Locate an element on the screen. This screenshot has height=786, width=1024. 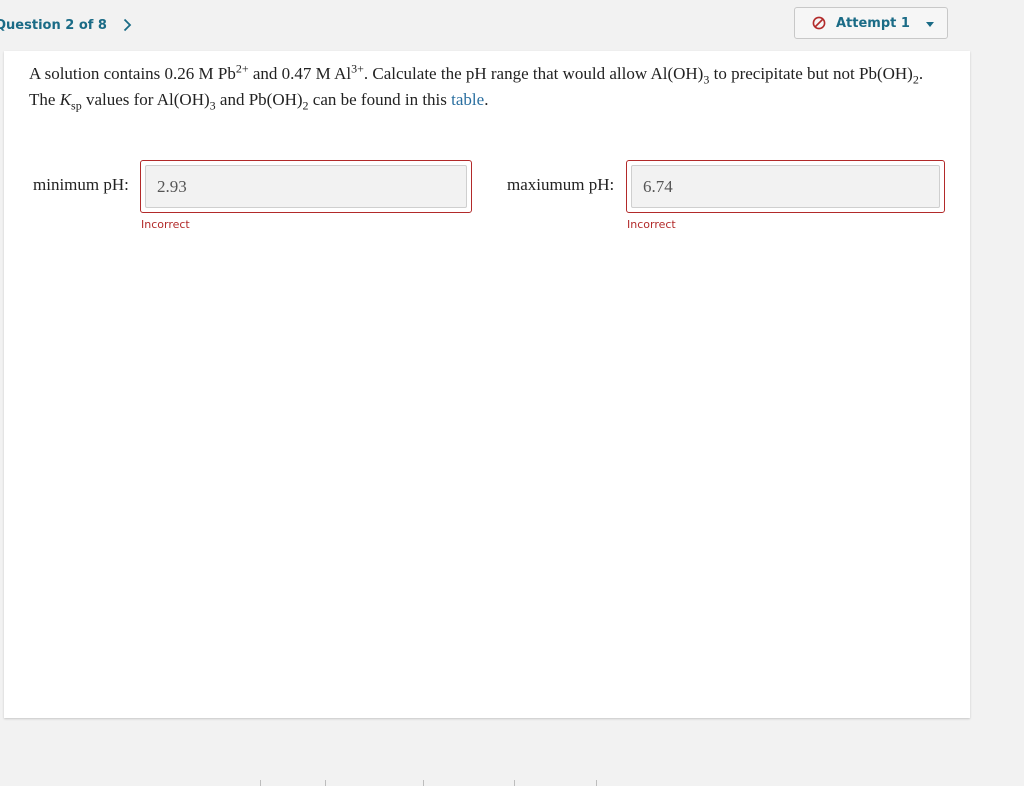
ksp-table-link: table is located at coordinates (467, 99).